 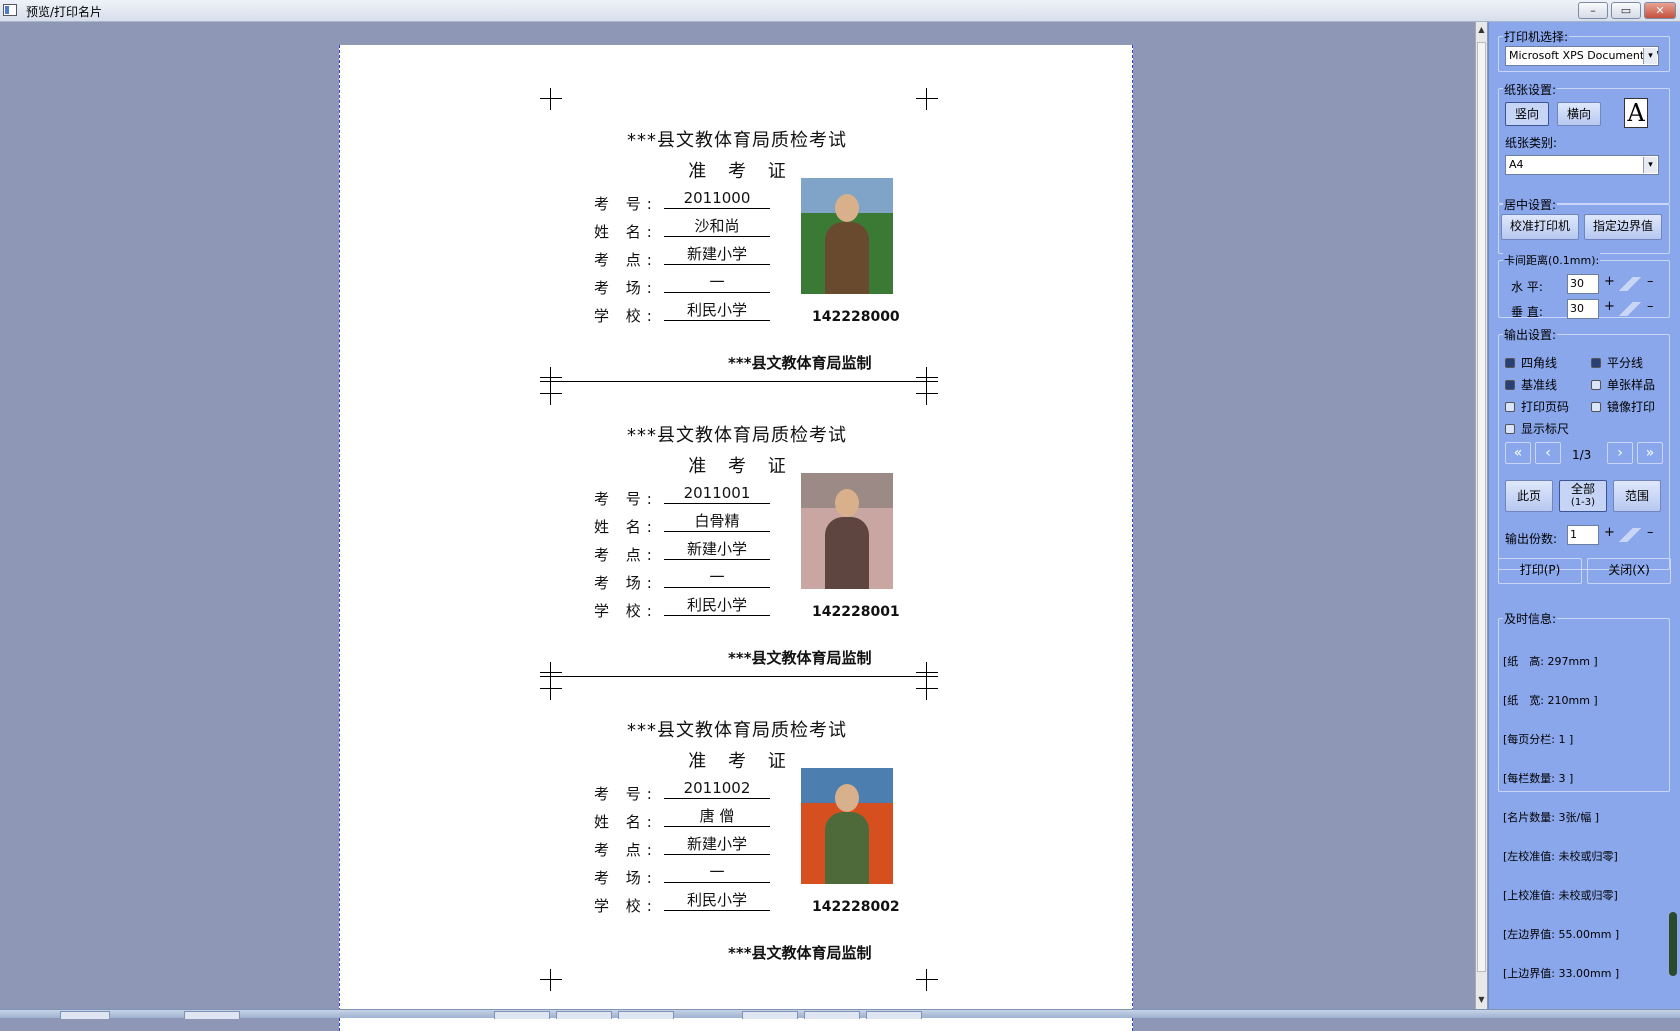 What do you see at coordinates (1630, 309) in the screenshot?
I see `divider-icon` at bounding box center [1630, 309].